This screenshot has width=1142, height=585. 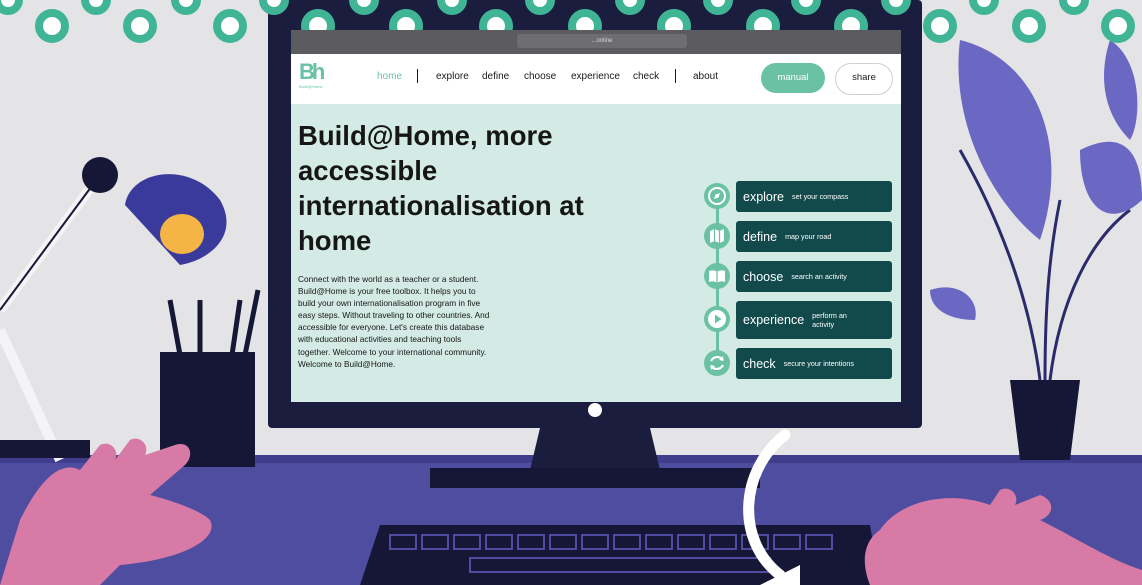 I want to click on step-name: explore, so click(x=763, y=196).